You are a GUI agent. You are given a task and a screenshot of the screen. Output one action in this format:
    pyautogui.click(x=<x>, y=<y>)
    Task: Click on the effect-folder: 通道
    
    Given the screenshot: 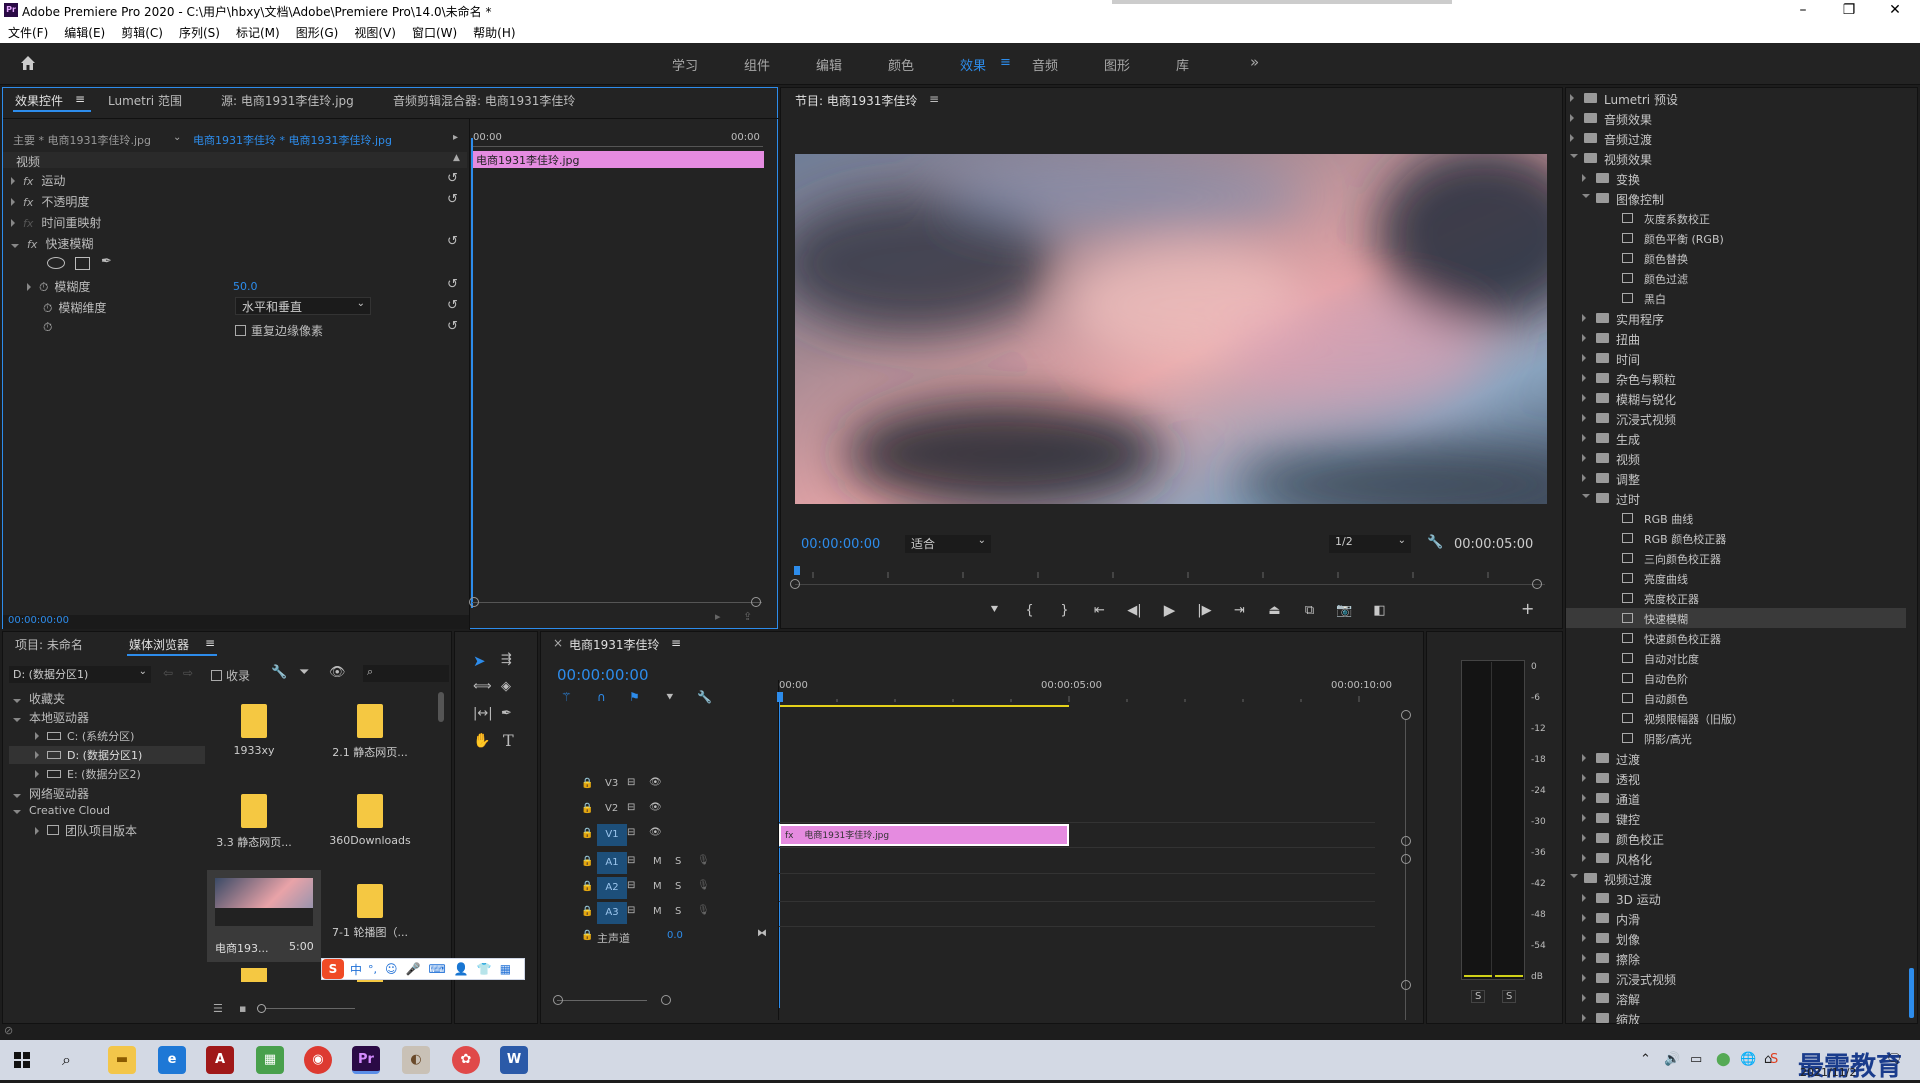 What is the action you would take?
    pyautogui.click(x=1736, y=798)
    